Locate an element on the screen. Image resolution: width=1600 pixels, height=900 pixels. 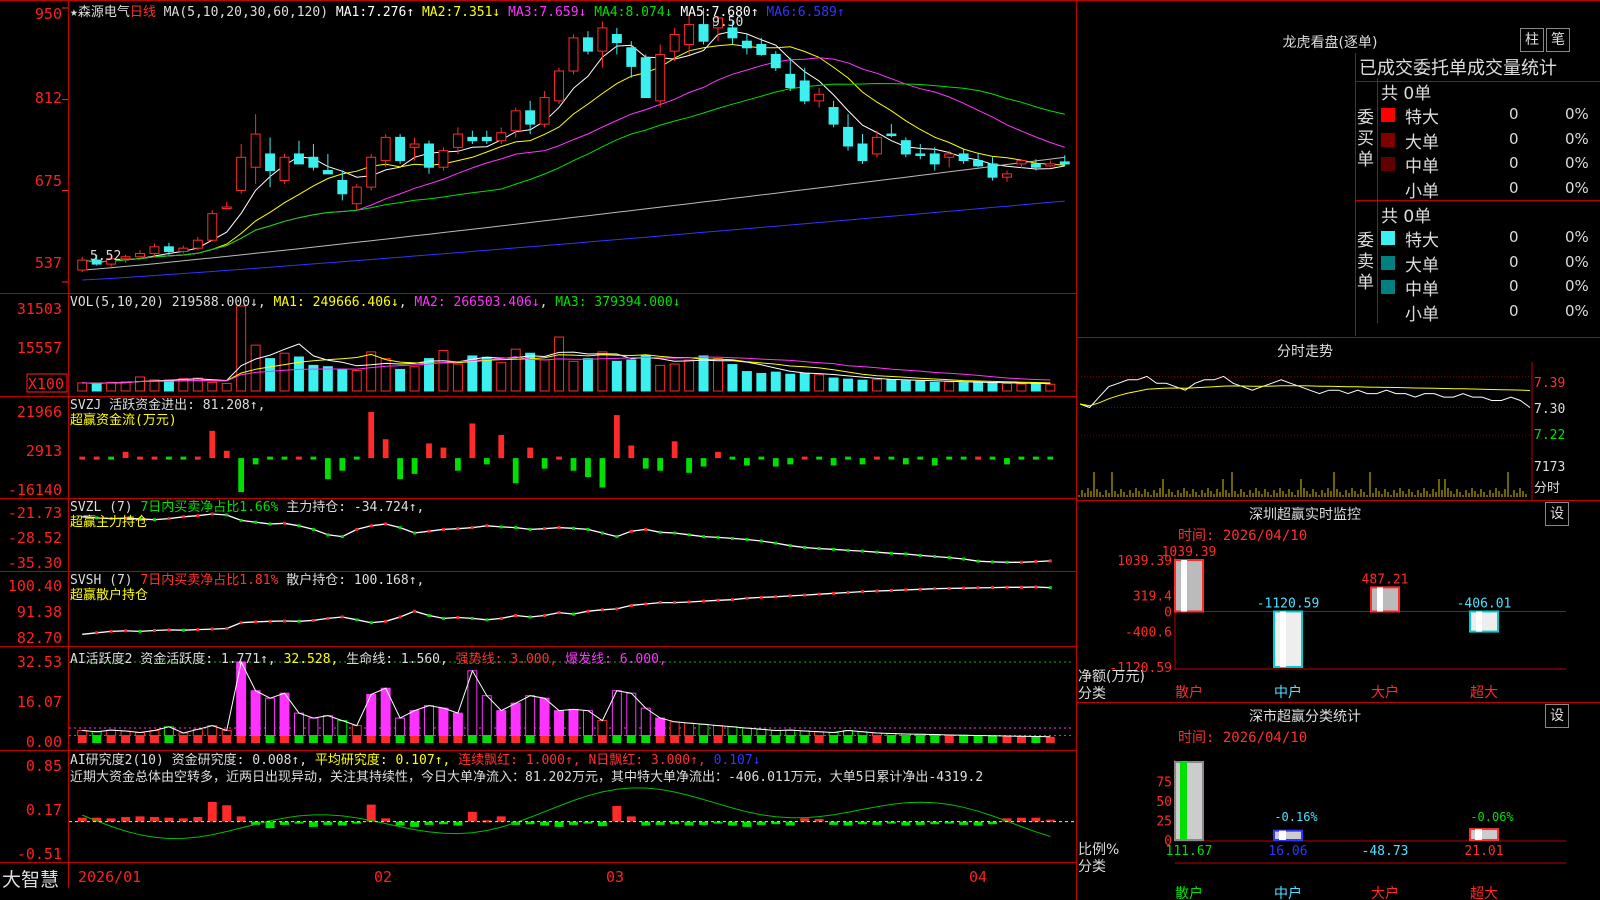
classify-bar is located at coordinates (1288, 835).